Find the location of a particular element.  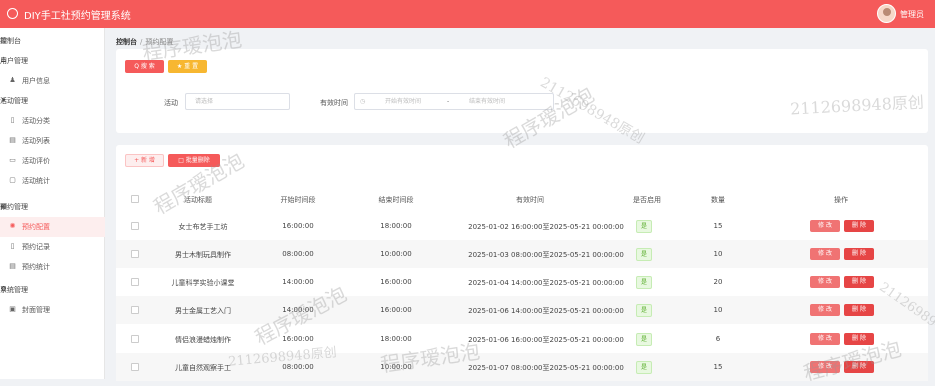

sidebar-item-label: 封面管理 is located at coordinates (36, 310).